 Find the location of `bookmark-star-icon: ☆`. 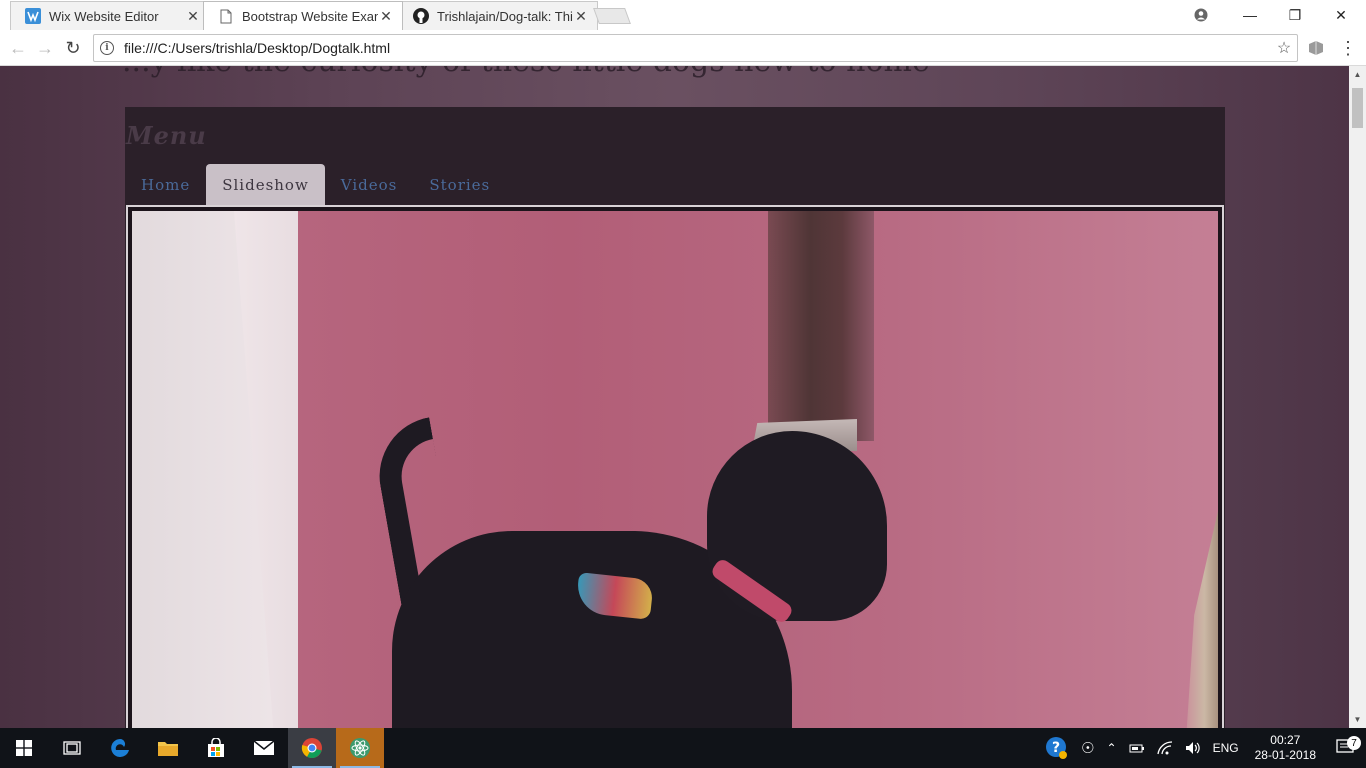

bookmark-star-icon: ☆ is located at coordinates (1284, 48).